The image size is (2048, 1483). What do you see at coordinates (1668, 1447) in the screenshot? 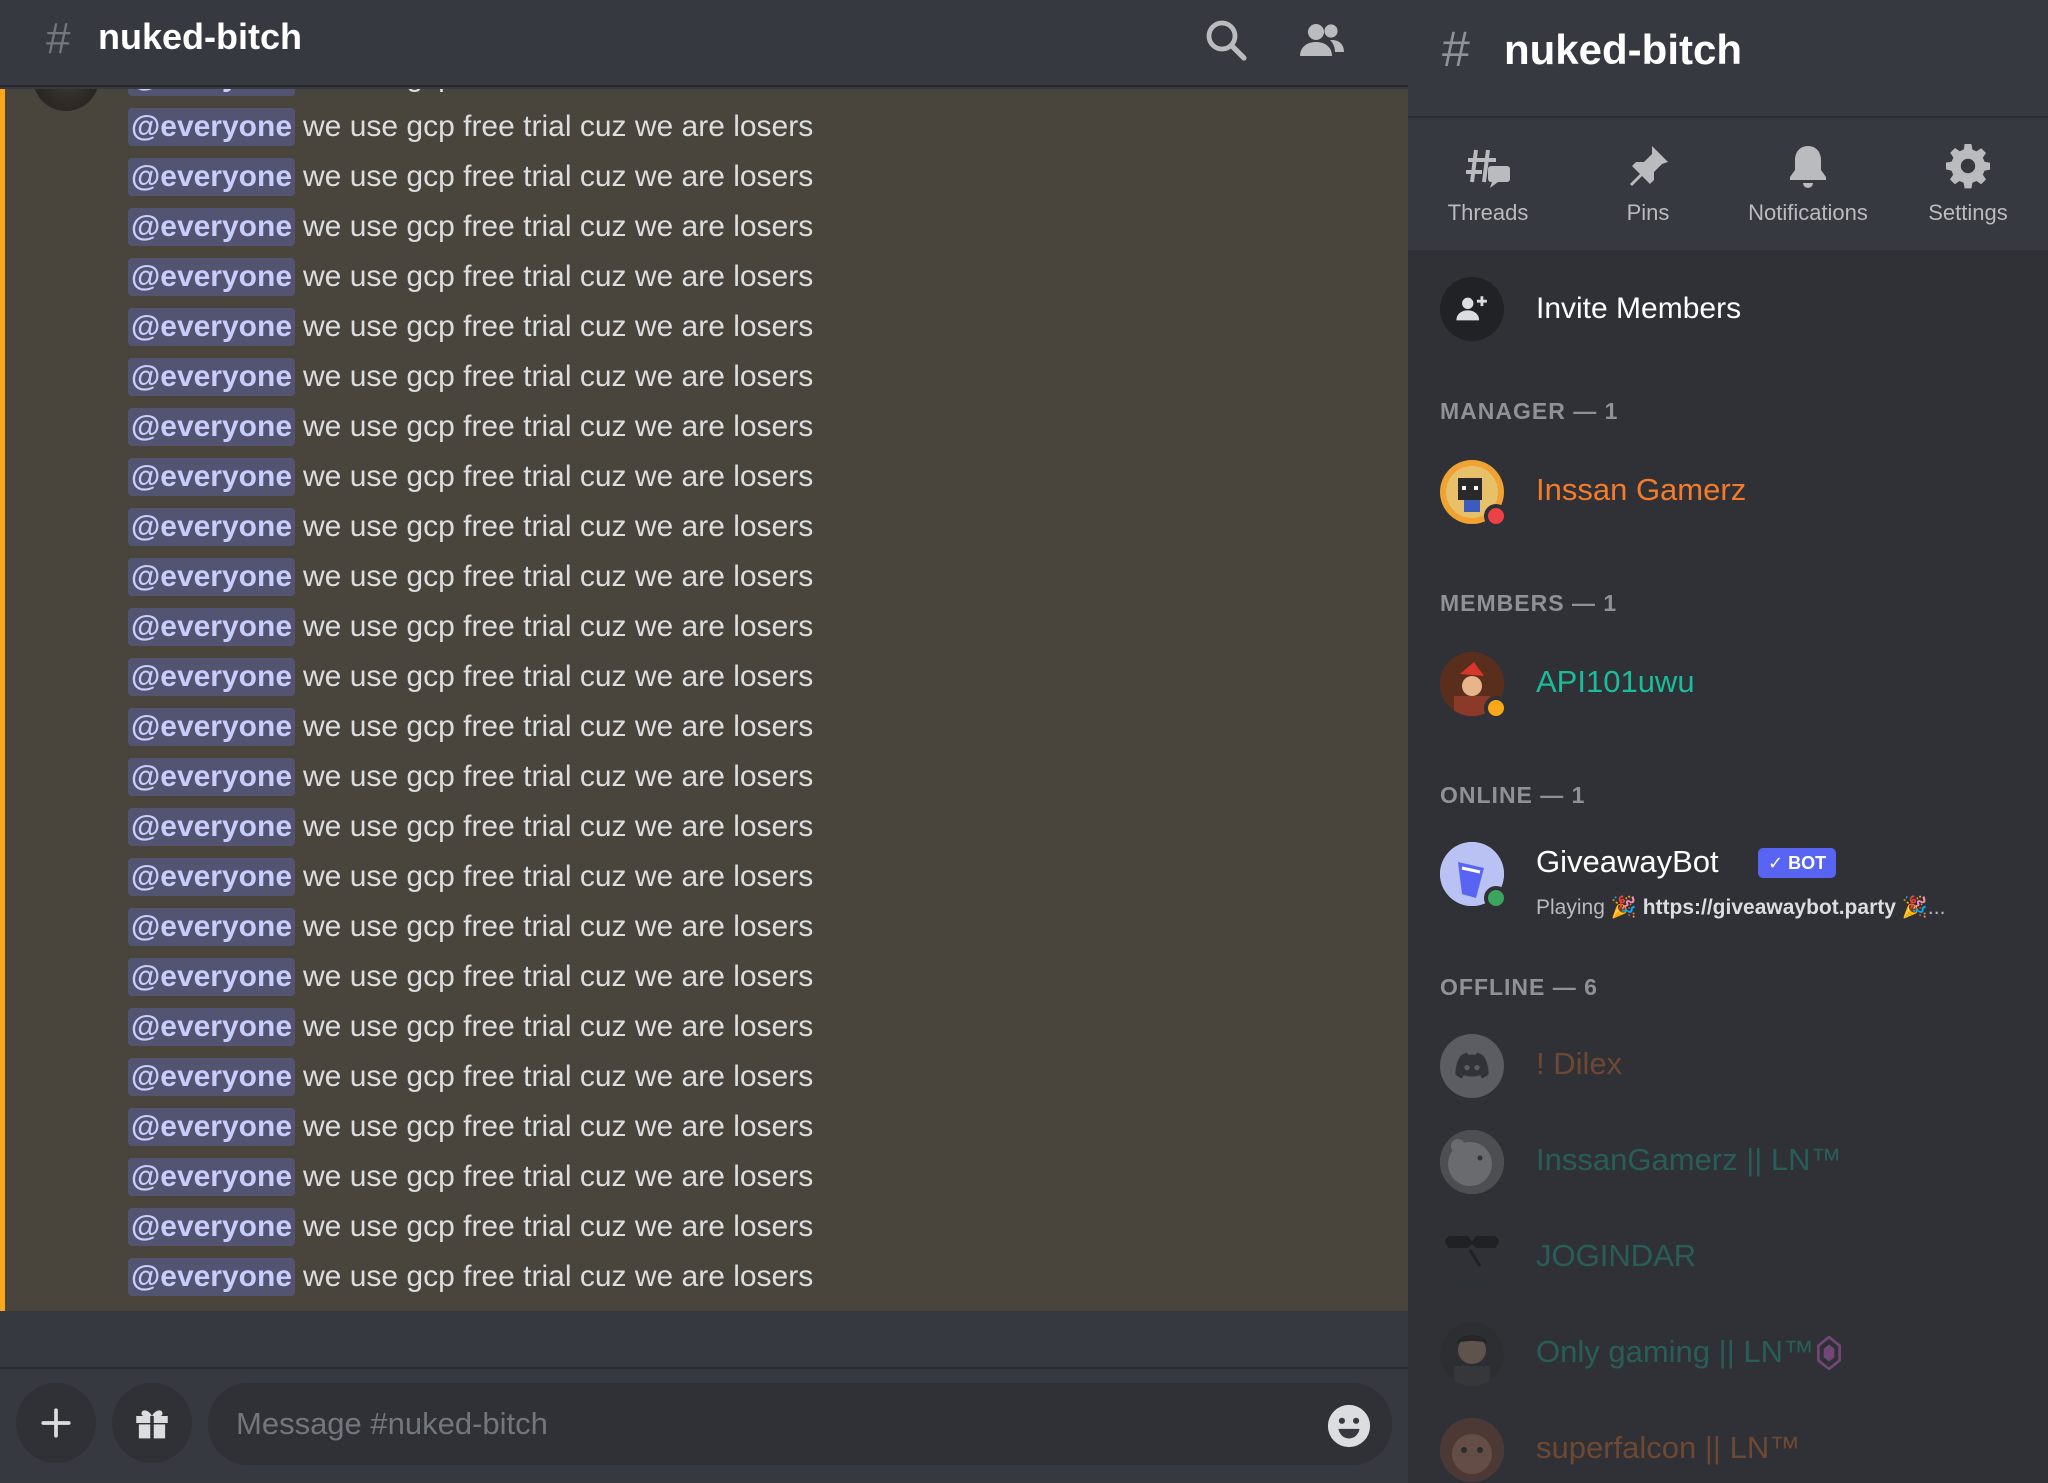
I see `member-name: superfalcon || LN™` at bounding box center [1668, 1447].